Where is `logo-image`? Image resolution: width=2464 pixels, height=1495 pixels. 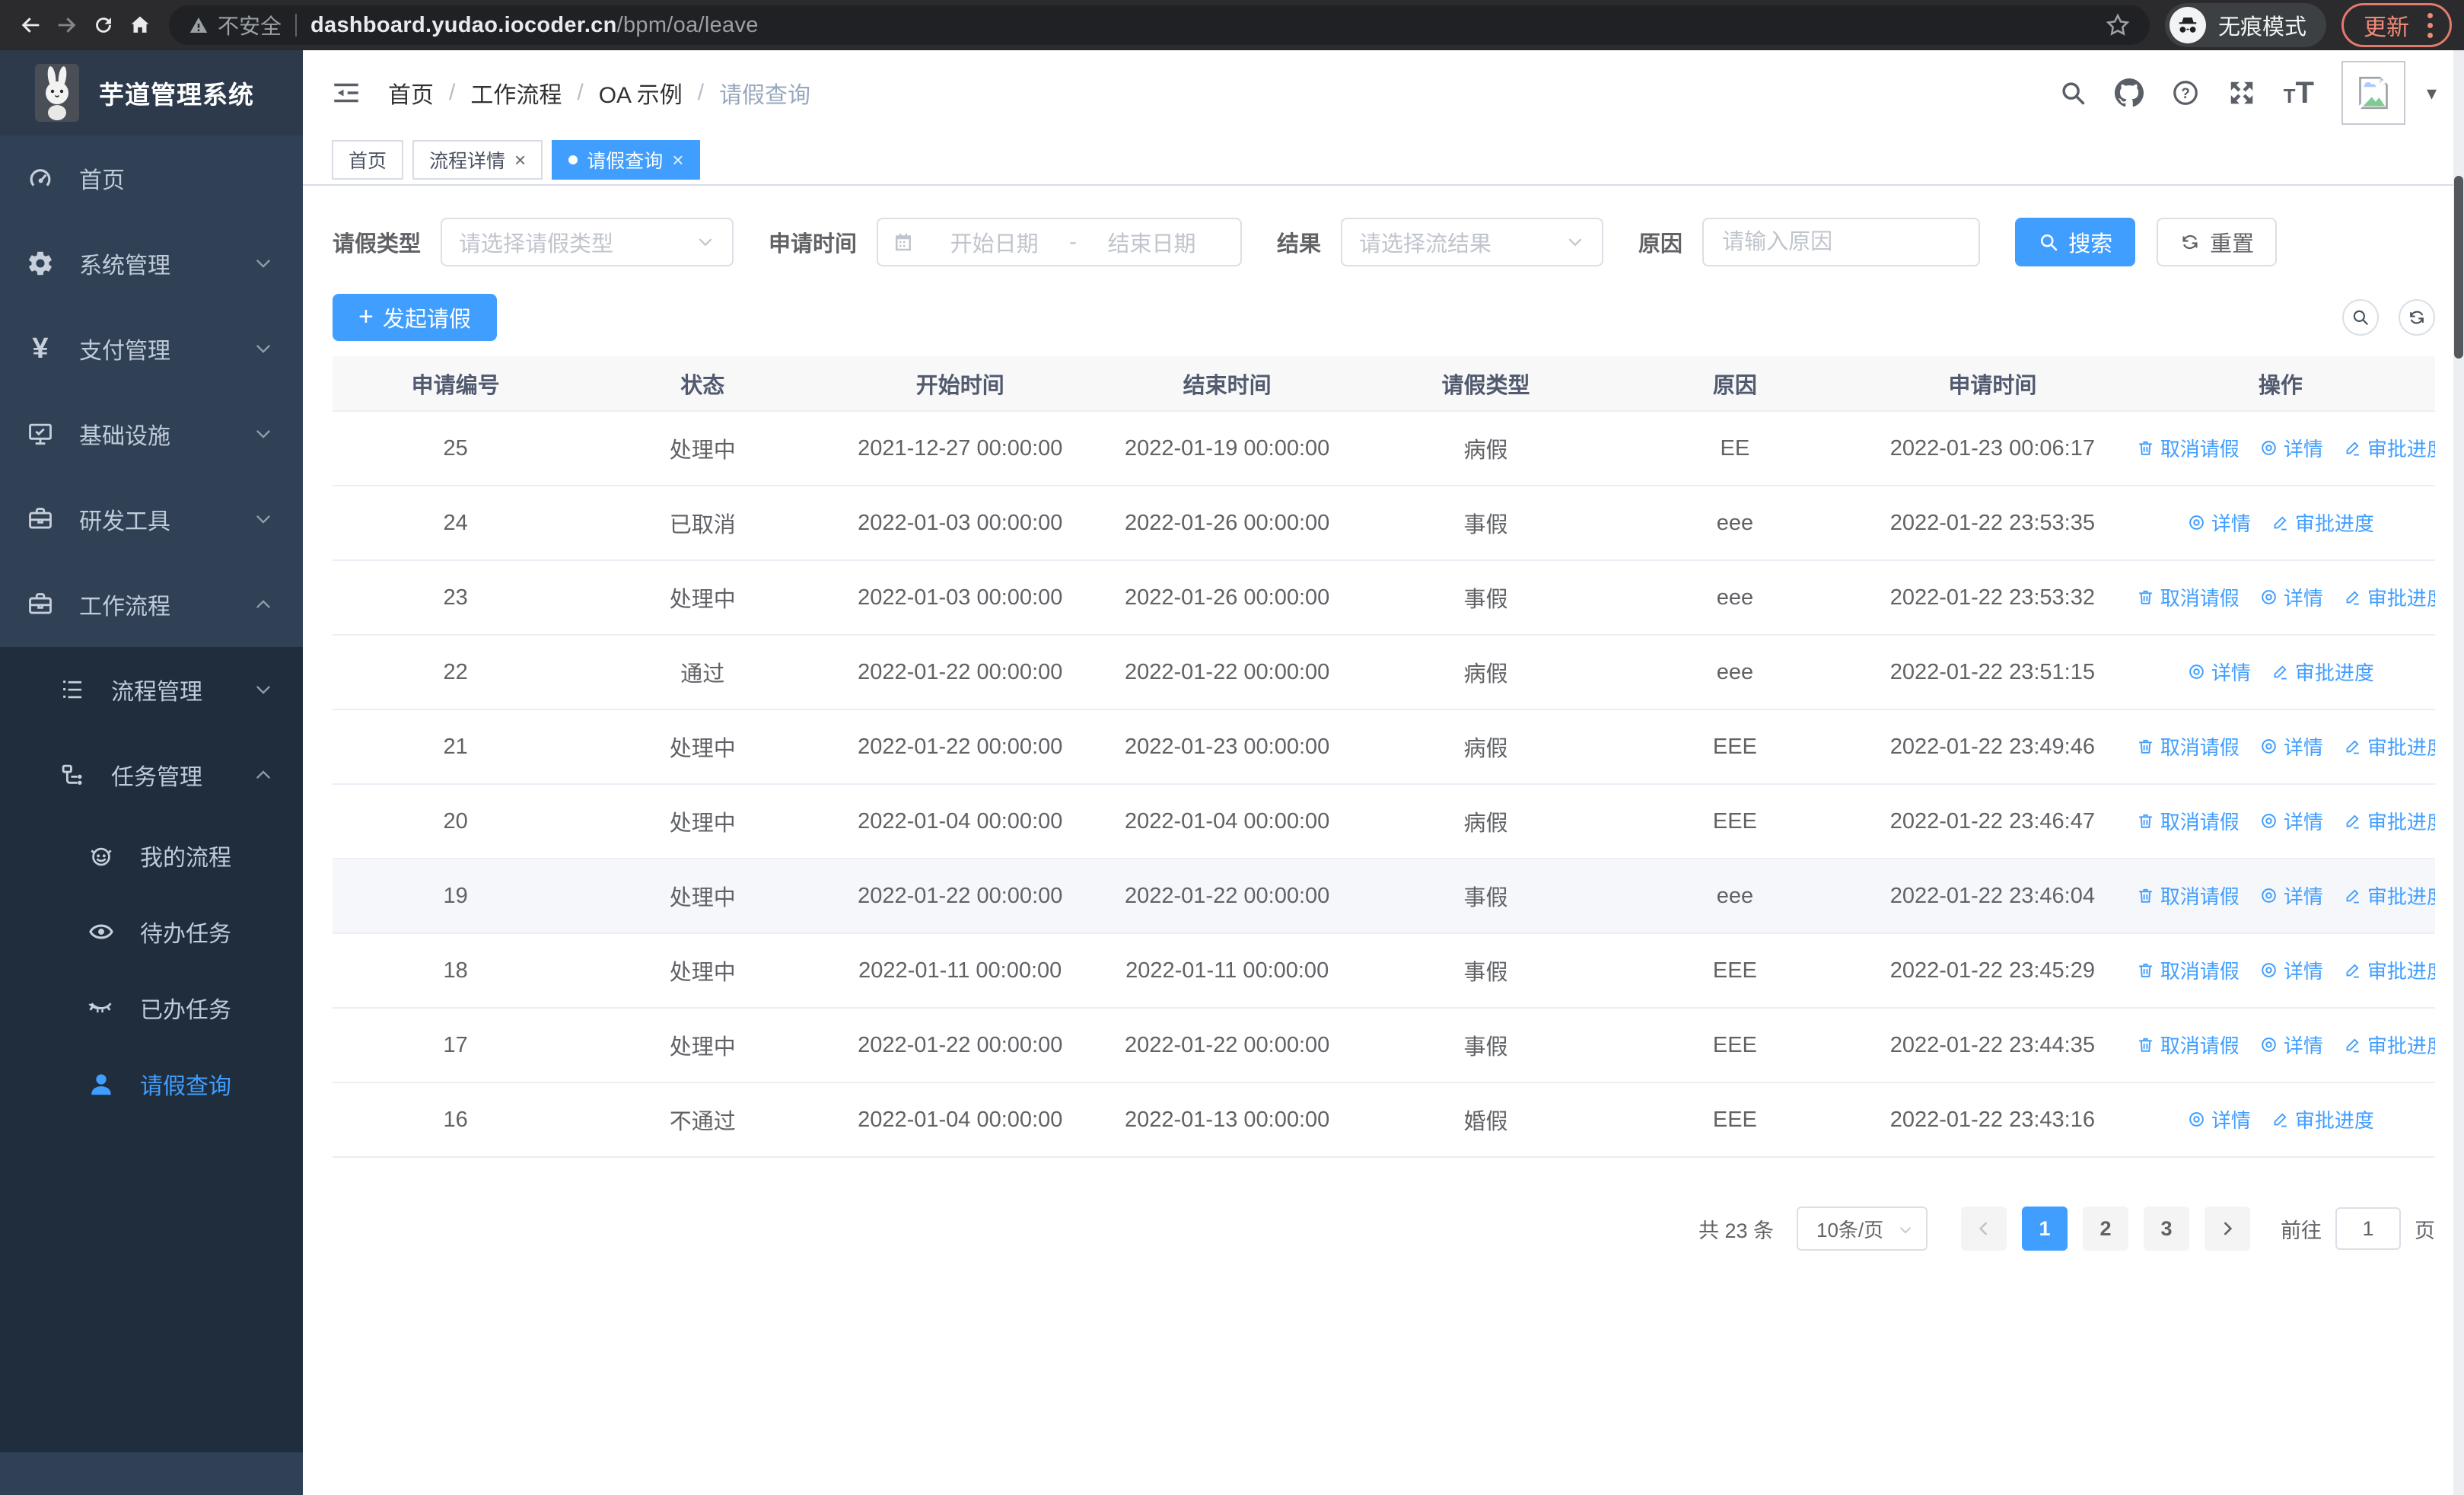 logo-image is located at coordinates (57, 93).